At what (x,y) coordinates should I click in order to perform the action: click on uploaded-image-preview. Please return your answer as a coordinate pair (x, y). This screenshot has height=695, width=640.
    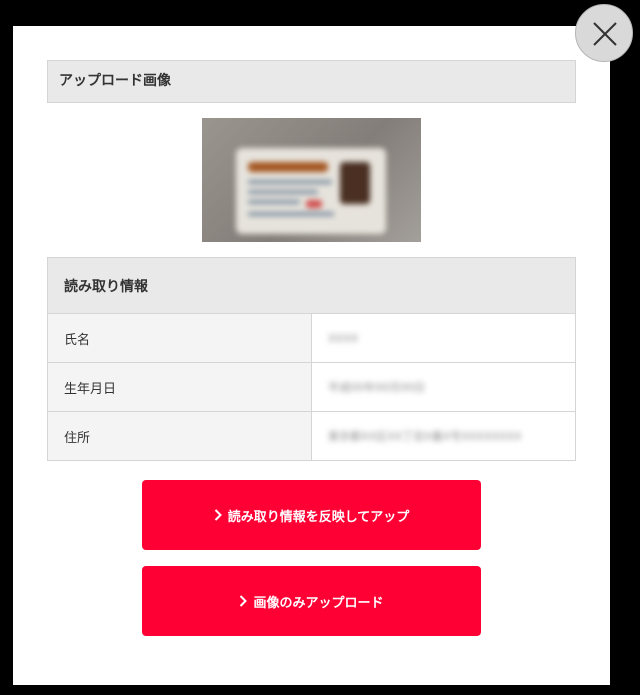
    Looking at the image, I should click on (311, 180).